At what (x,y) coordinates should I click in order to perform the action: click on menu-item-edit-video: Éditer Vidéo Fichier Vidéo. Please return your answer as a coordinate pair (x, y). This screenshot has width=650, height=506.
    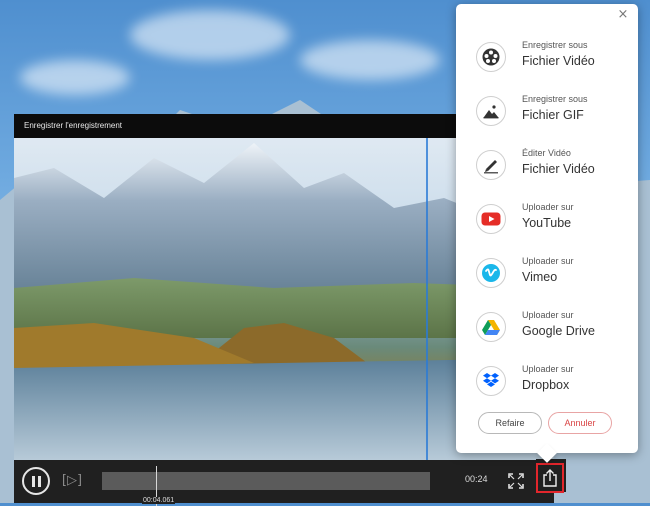
    Looking at the image, I should click on (551, 168).